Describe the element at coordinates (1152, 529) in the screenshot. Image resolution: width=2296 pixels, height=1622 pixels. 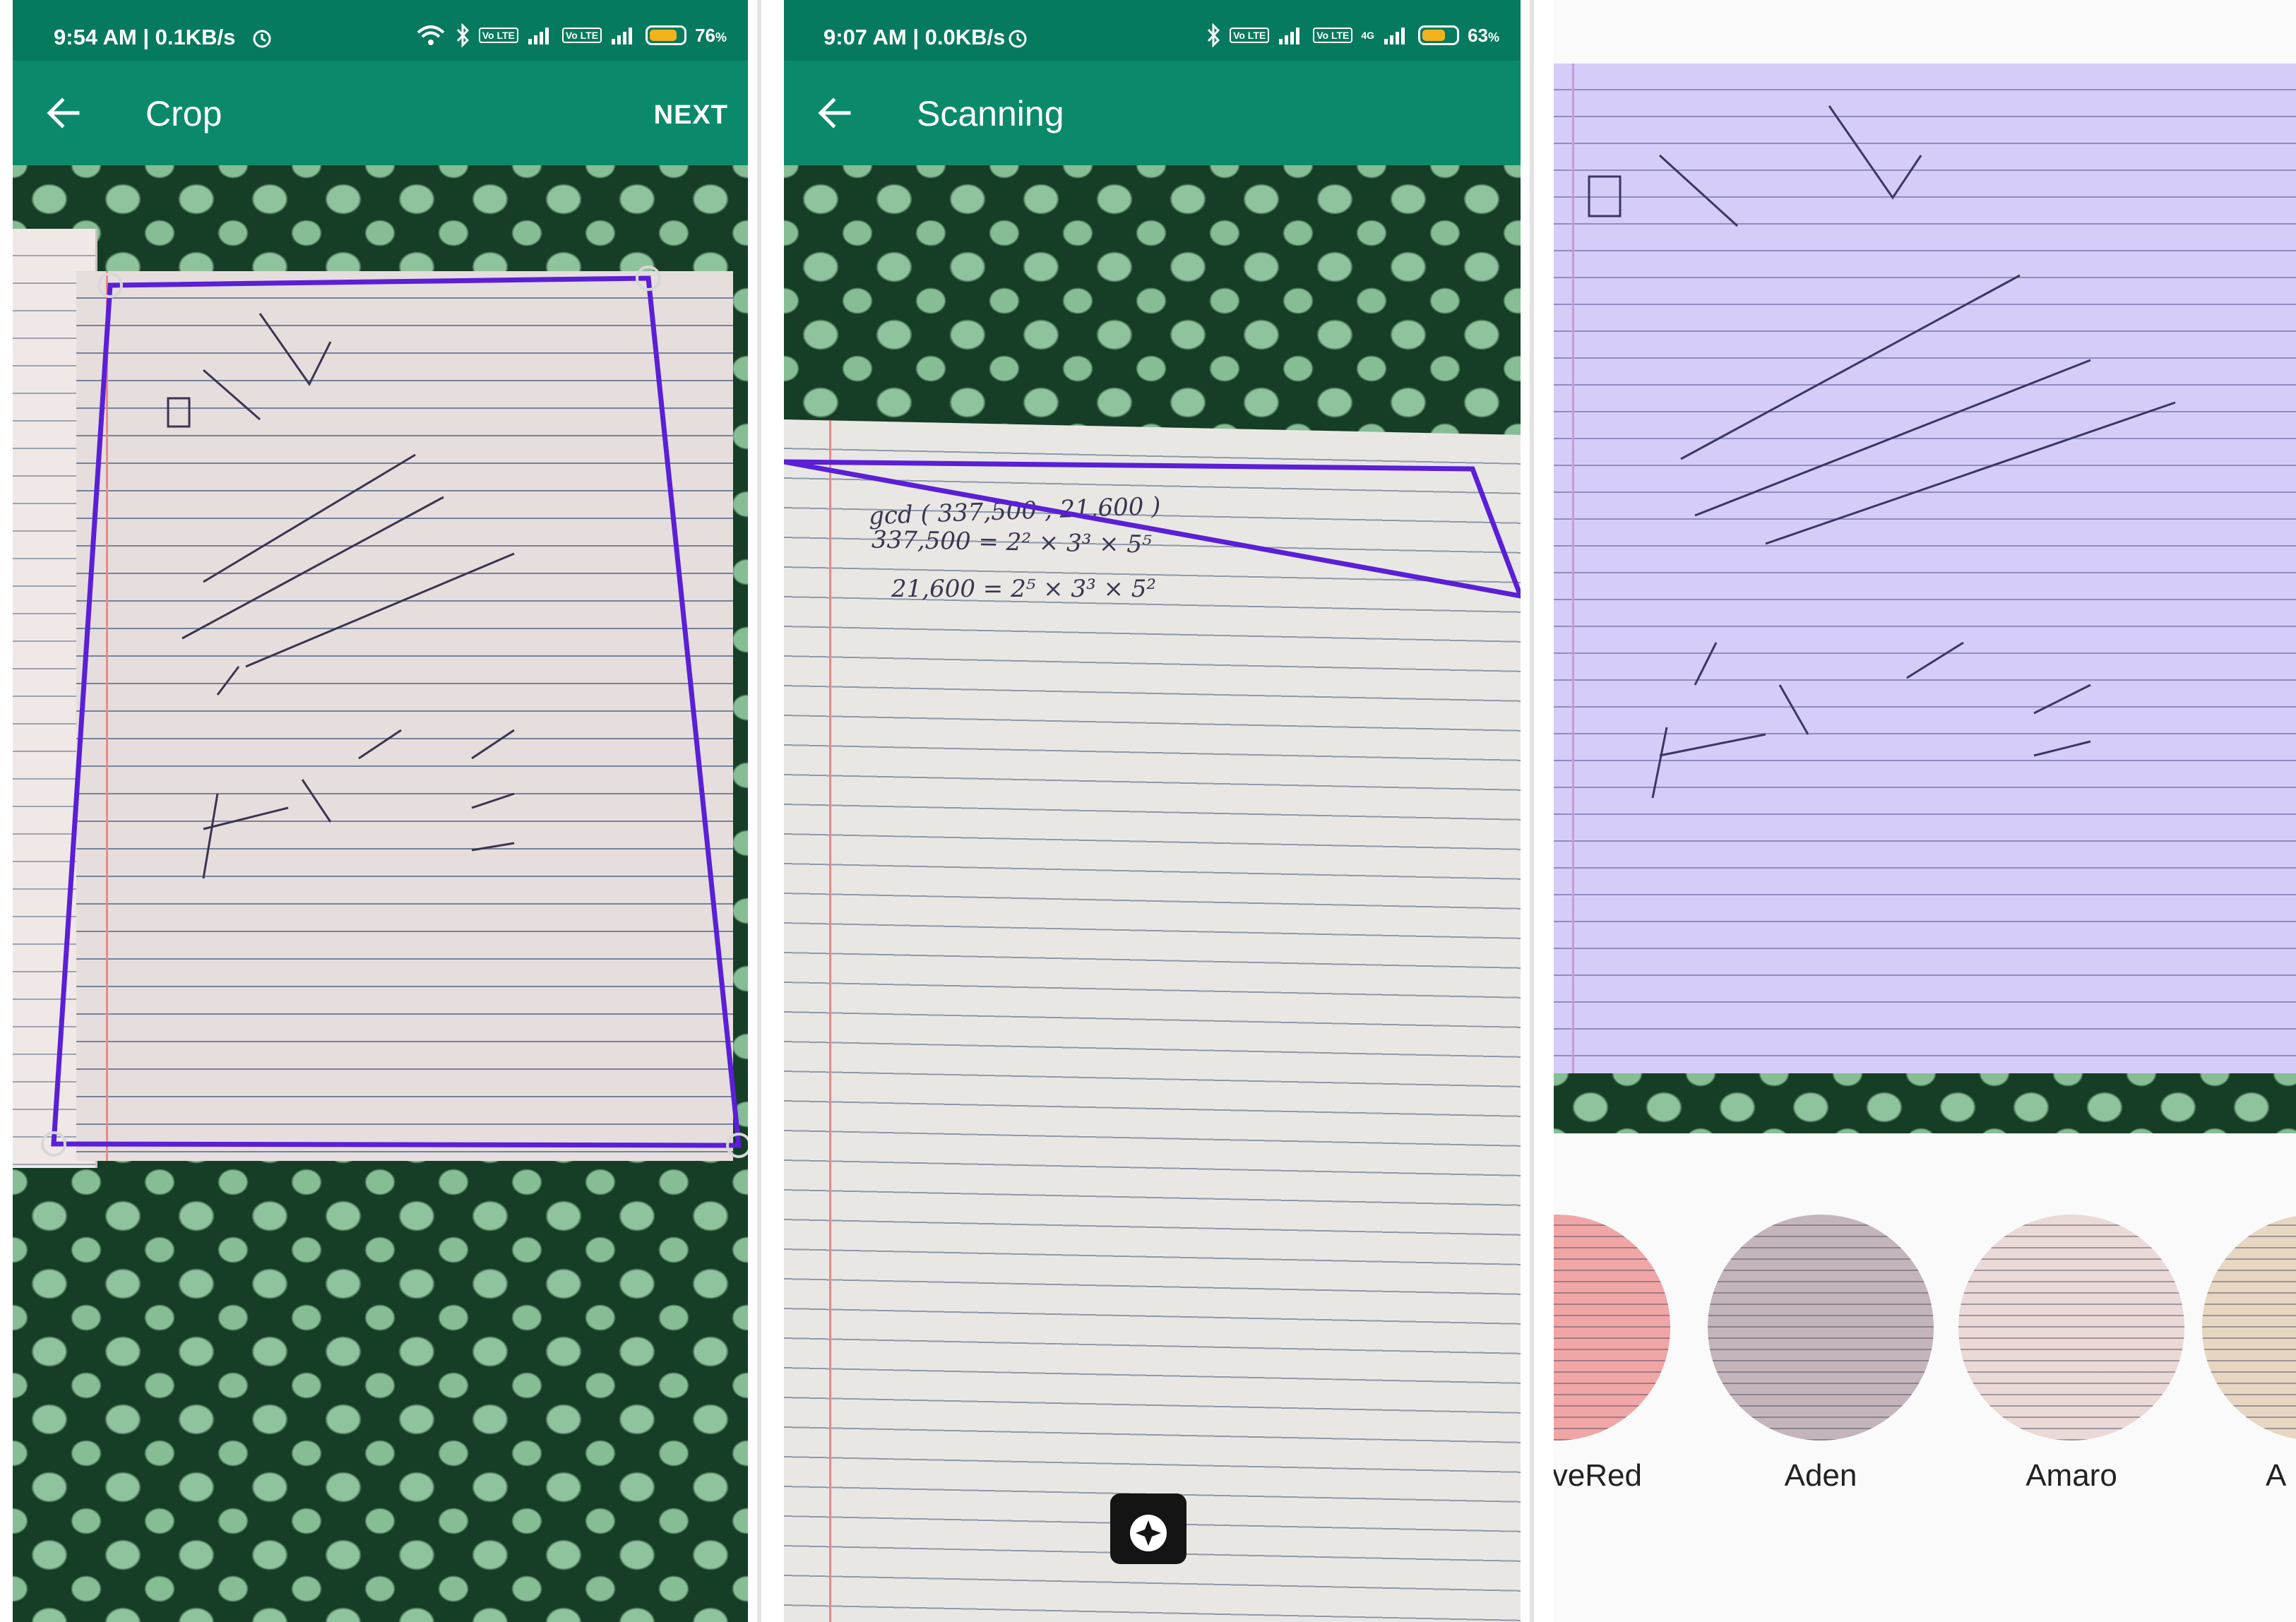
I see `detected-edge-outline` at that location.